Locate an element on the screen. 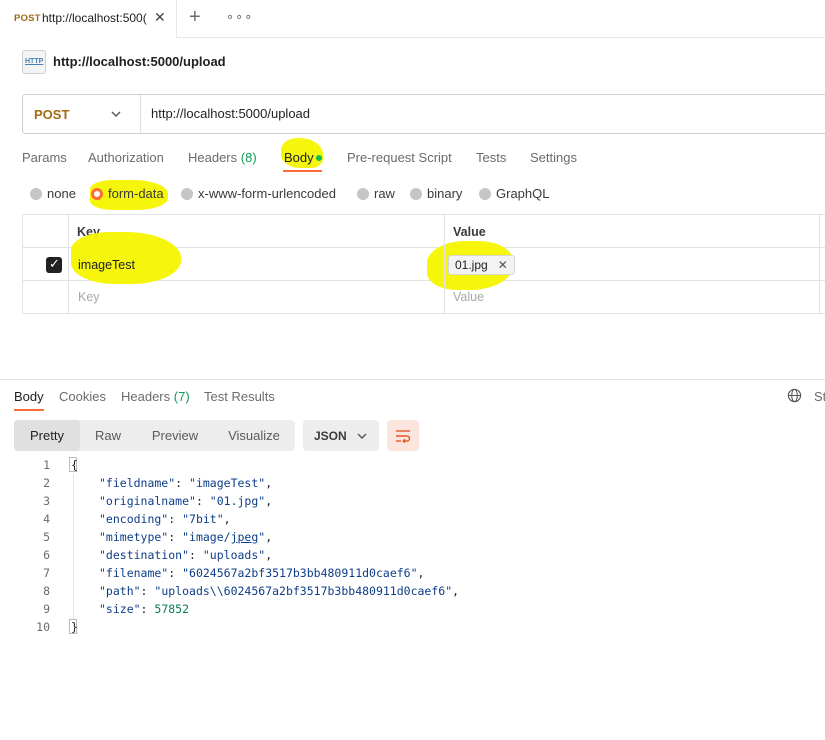 Image resolution: width=825 pixels, height=740 pixels. tab-headers-label: Headers is located at coordinates (213, 157).